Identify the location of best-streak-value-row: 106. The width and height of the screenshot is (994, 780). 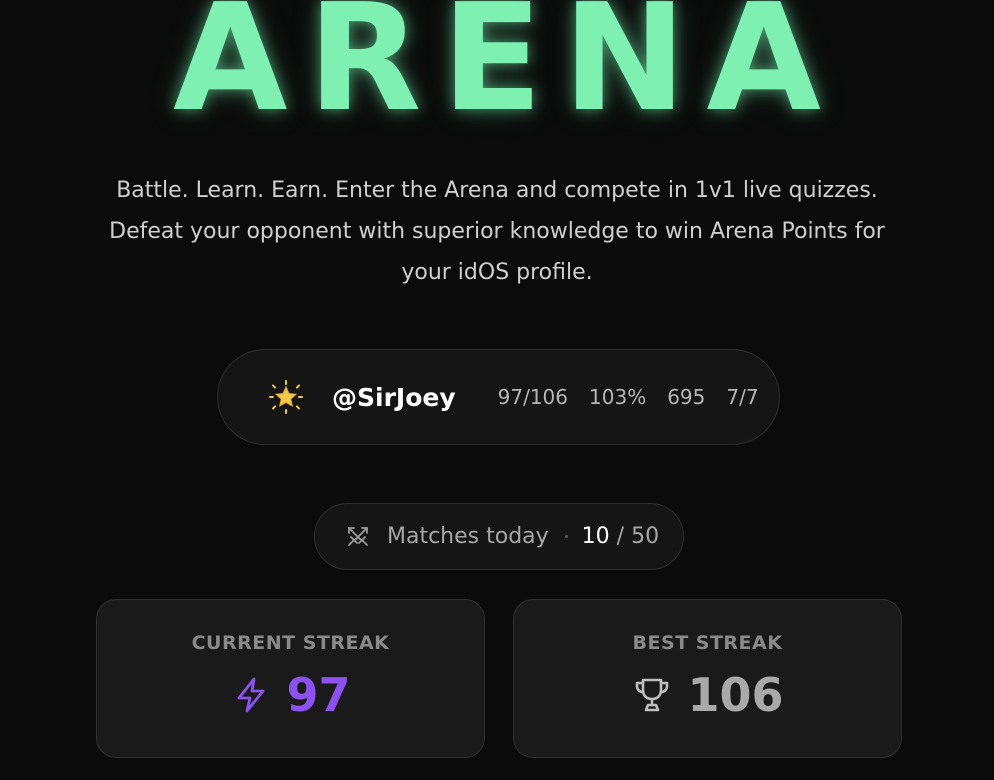
(707, 695).